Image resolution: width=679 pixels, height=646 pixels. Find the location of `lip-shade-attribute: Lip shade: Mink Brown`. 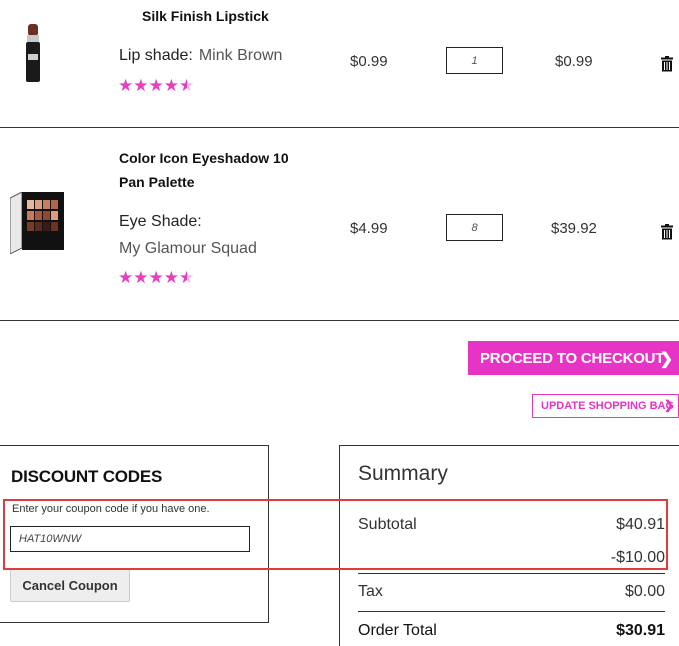

lip-shade-attribute: Lip shade: Mink Brown is located at coordinates (200, 56).